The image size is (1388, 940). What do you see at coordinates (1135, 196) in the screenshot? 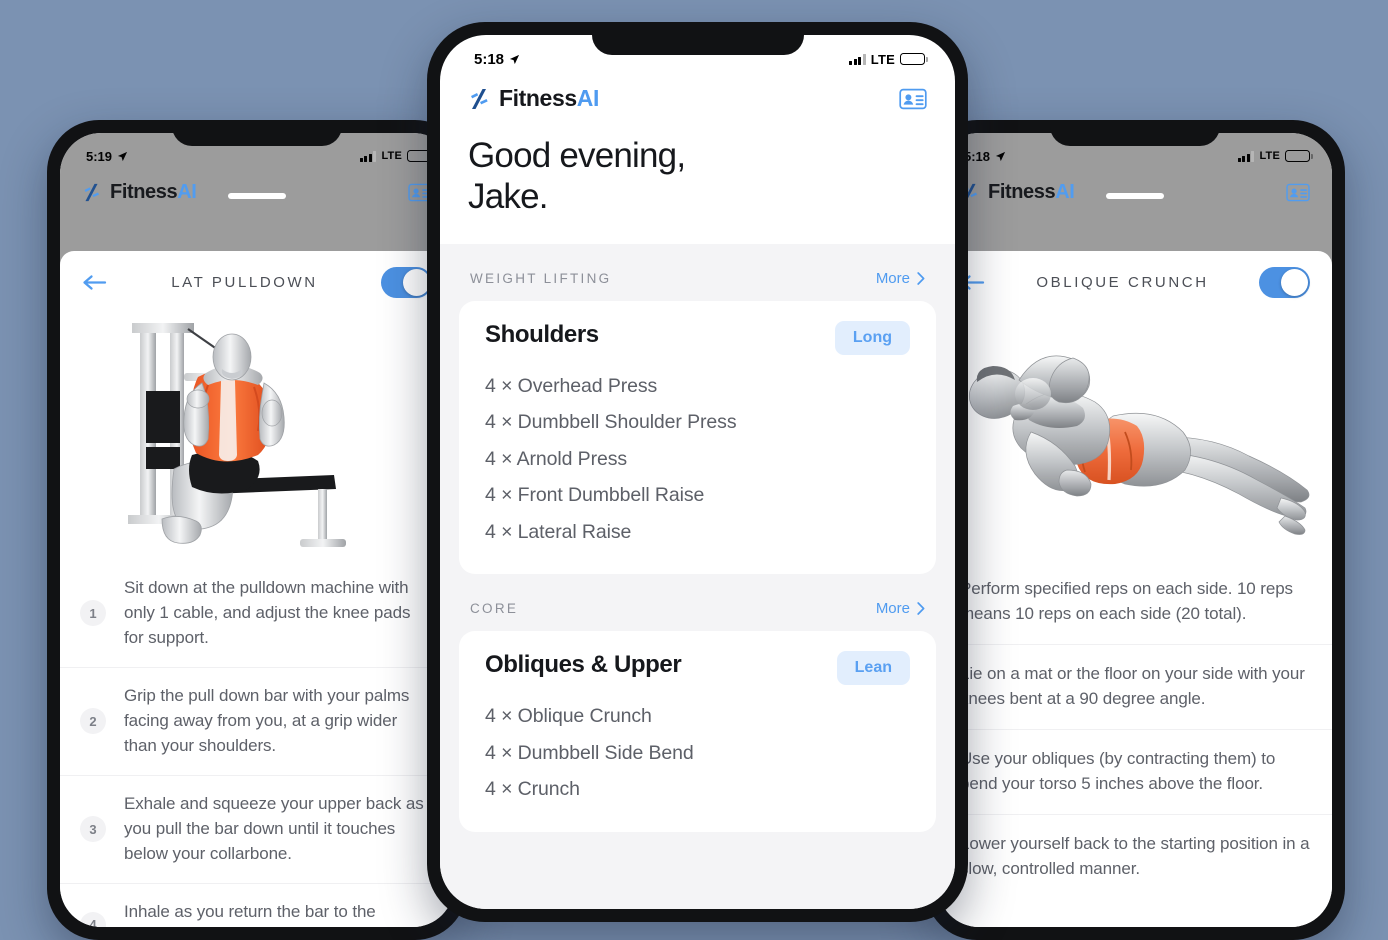
I see `sheet-grab-handle-right` at bounding box center [1135, 196].